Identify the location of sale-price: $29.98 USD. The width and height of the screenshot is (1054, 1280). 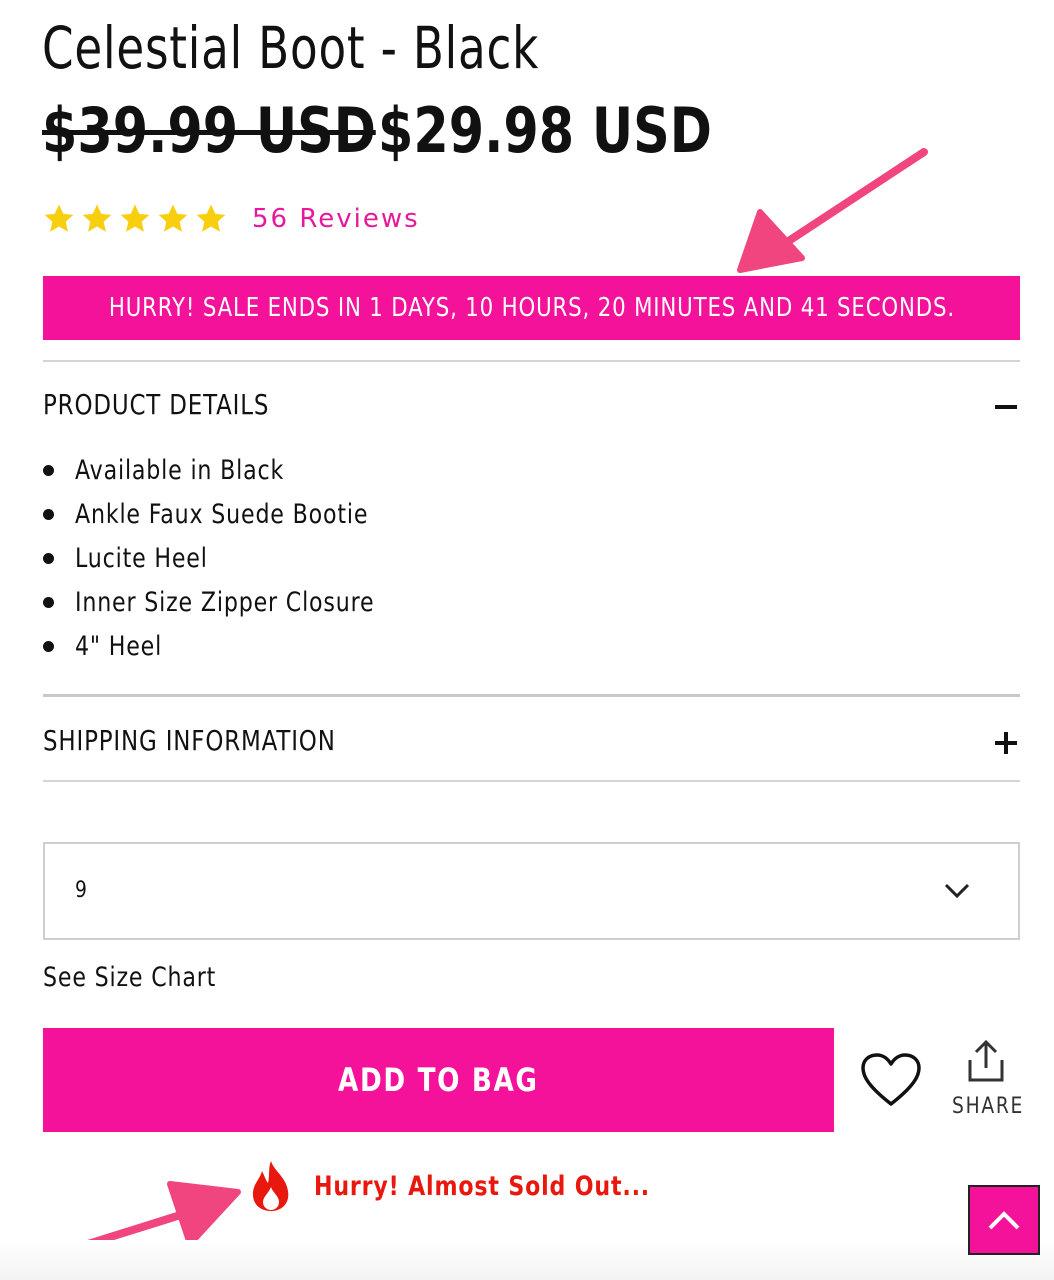
(545, 130).